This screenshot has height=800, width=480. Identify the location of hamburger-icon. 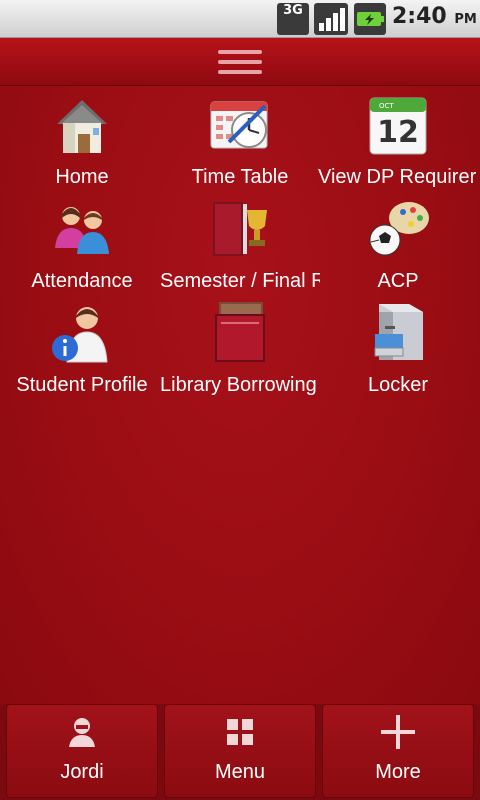
(240, 62).